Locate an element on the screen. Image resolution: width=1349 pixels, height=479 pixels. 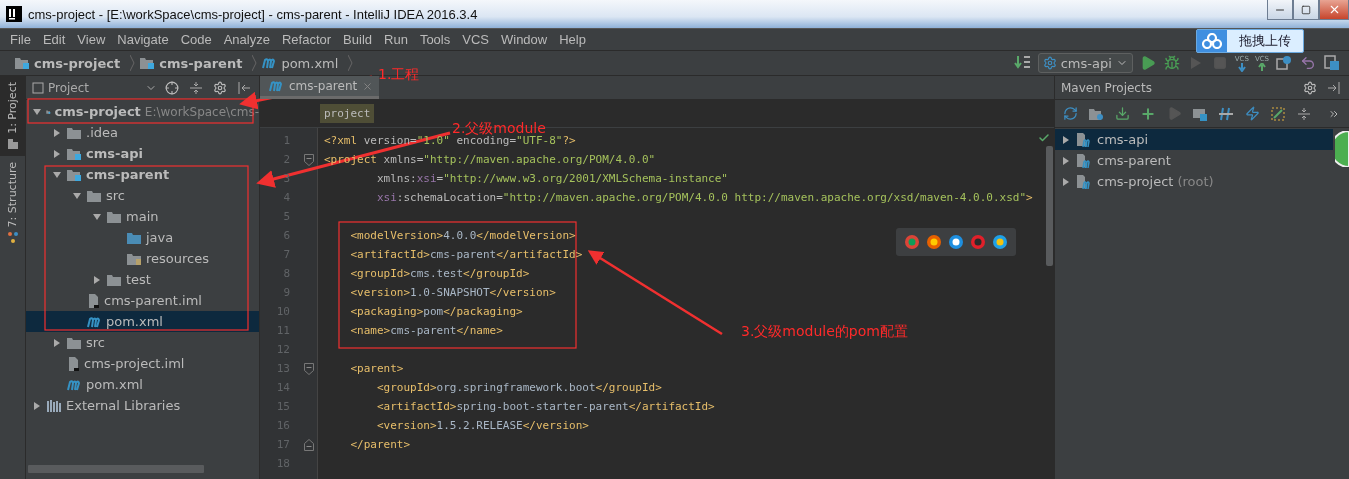
tree-item: java is located at coordinates (142, 237).